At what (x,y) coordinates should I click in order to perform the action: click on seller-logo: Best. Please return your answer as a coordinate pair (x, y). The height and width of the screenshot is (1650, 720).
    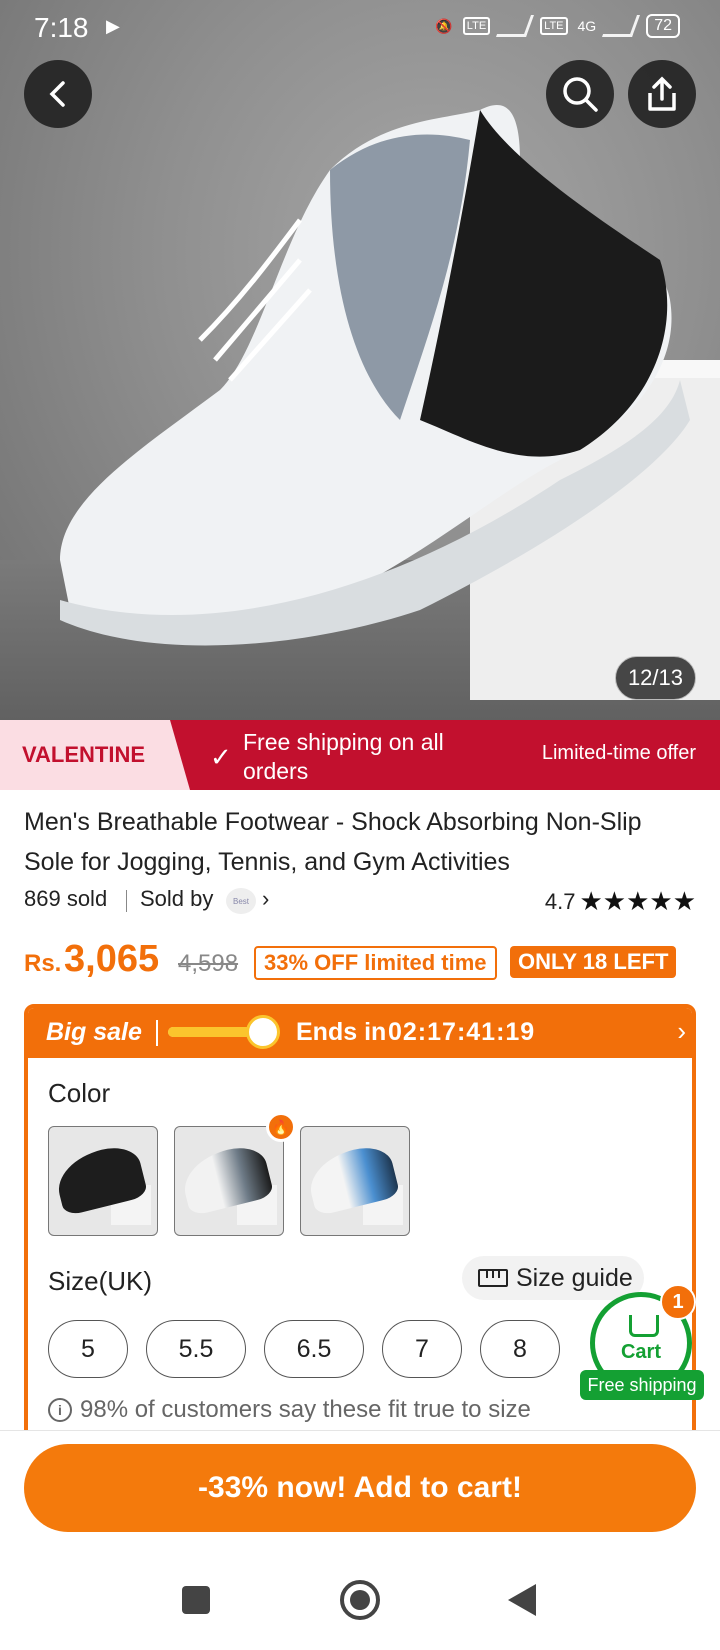
    Looking at the image, I should click on (241, 901).